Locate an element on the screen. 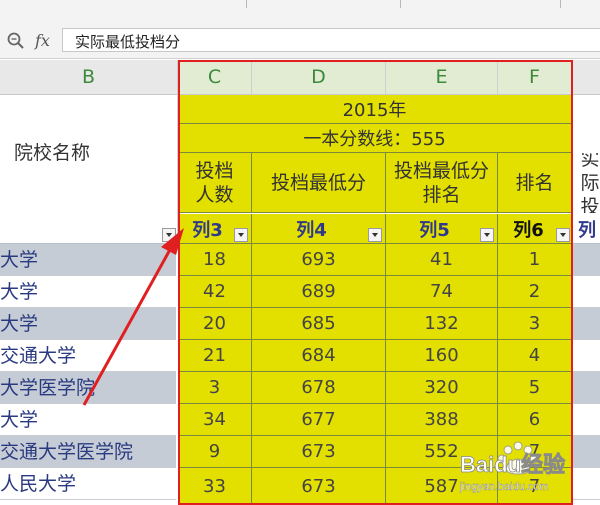 The image size is (600, 505). filter-cell-g: 列 is located at coordinates (586, 229).